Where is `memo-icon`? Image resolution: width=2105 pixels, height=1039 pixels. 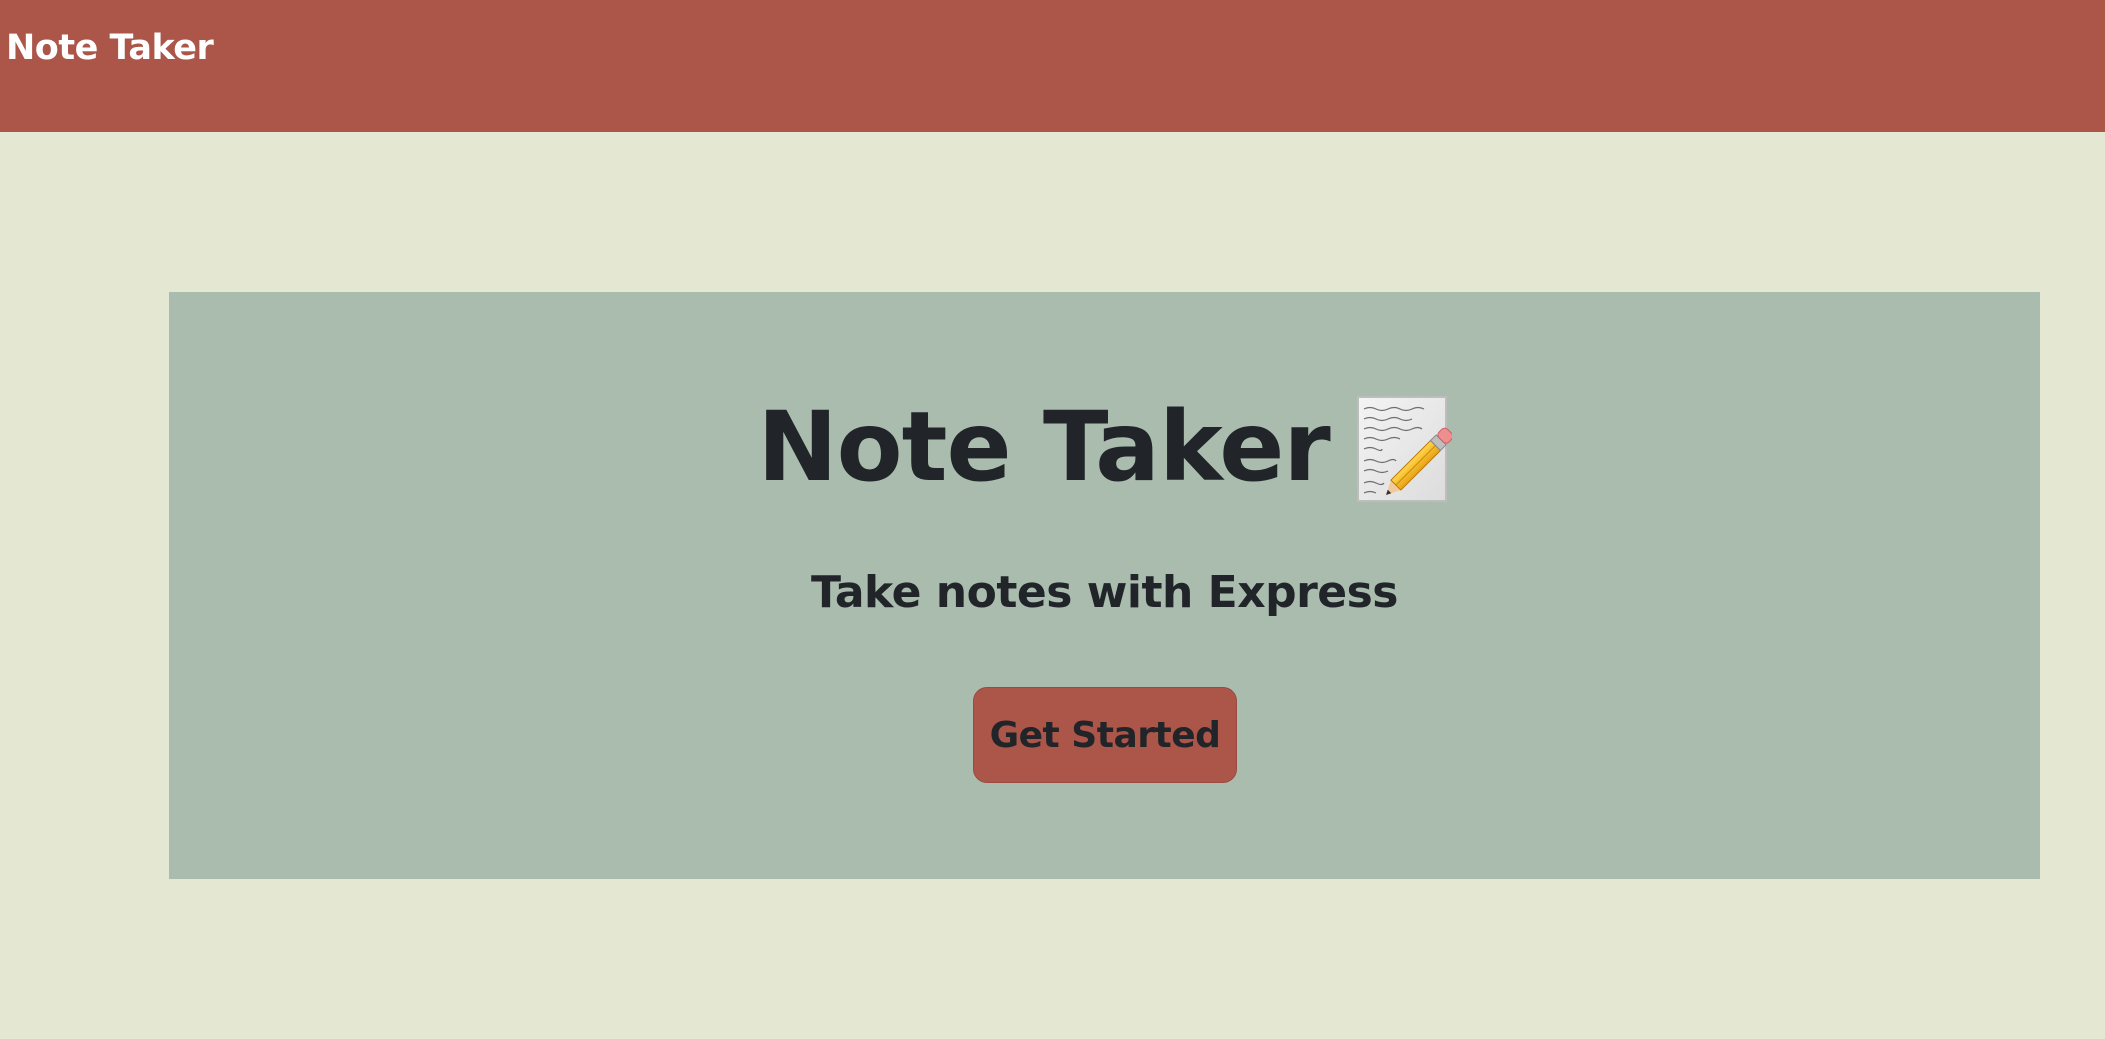 memo-icon is located at coordinates (1405, 449).